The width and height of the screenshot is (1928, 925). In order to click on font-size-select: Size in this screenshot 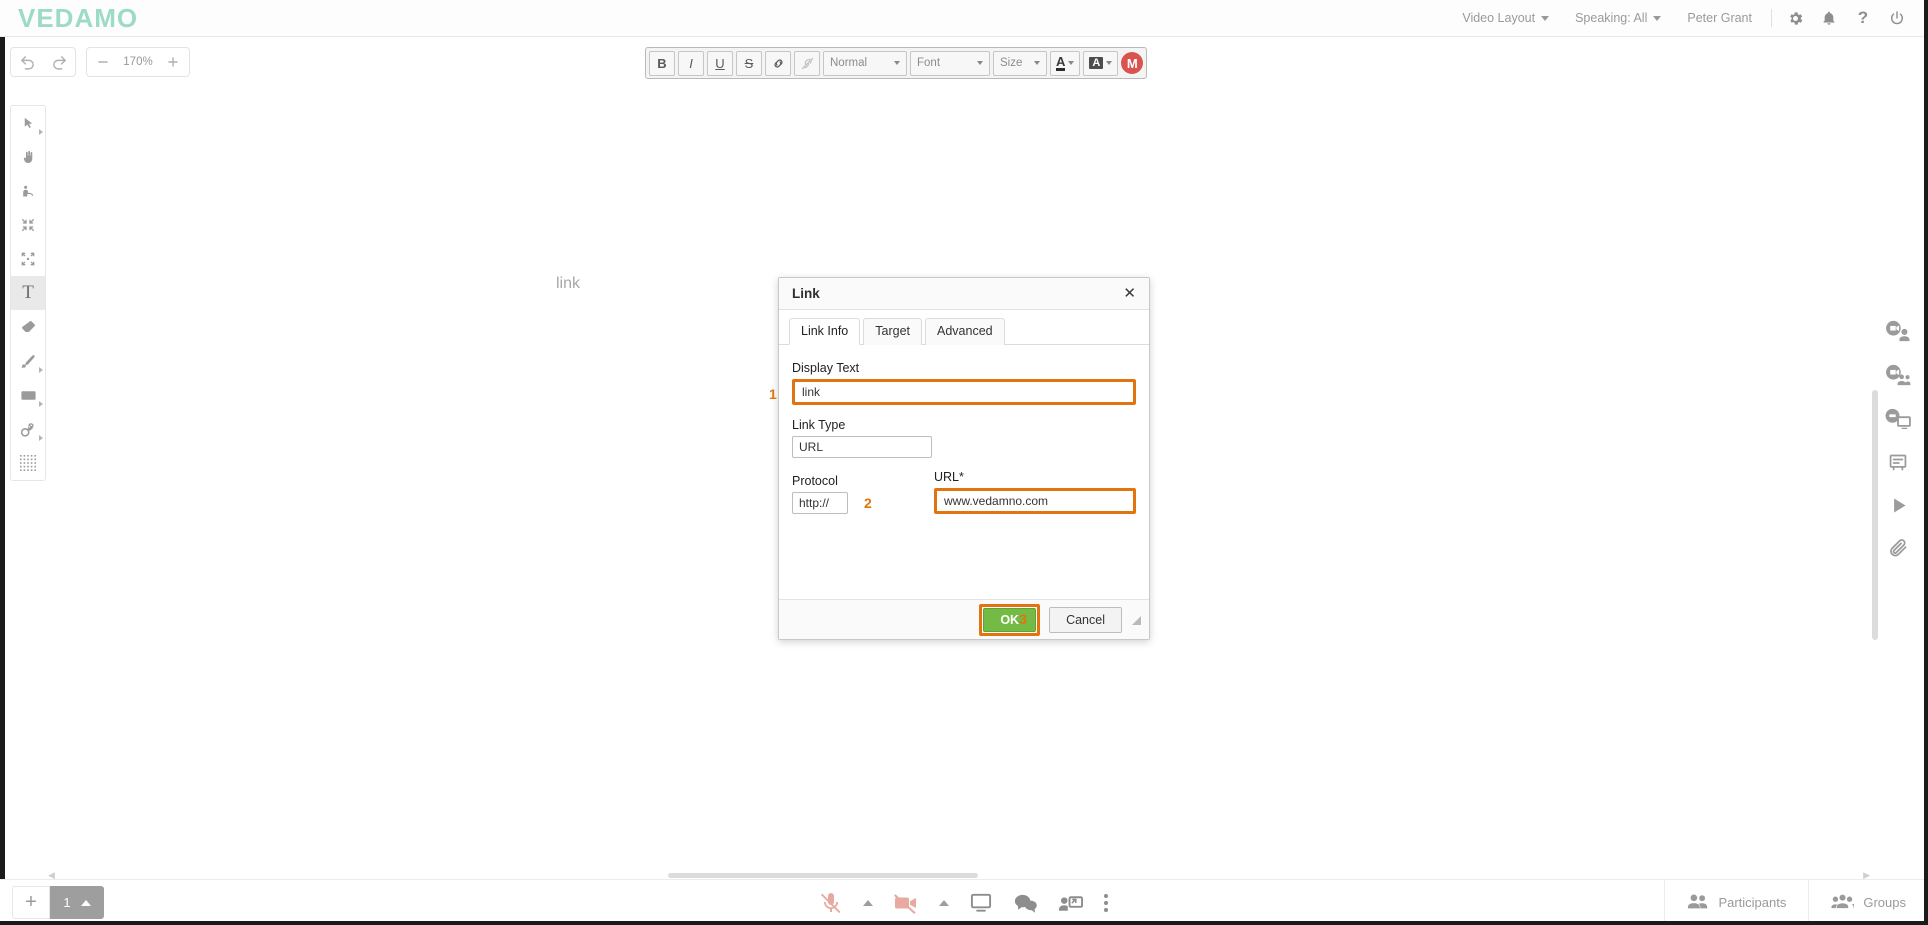, I will do `click(1020, 63)`.